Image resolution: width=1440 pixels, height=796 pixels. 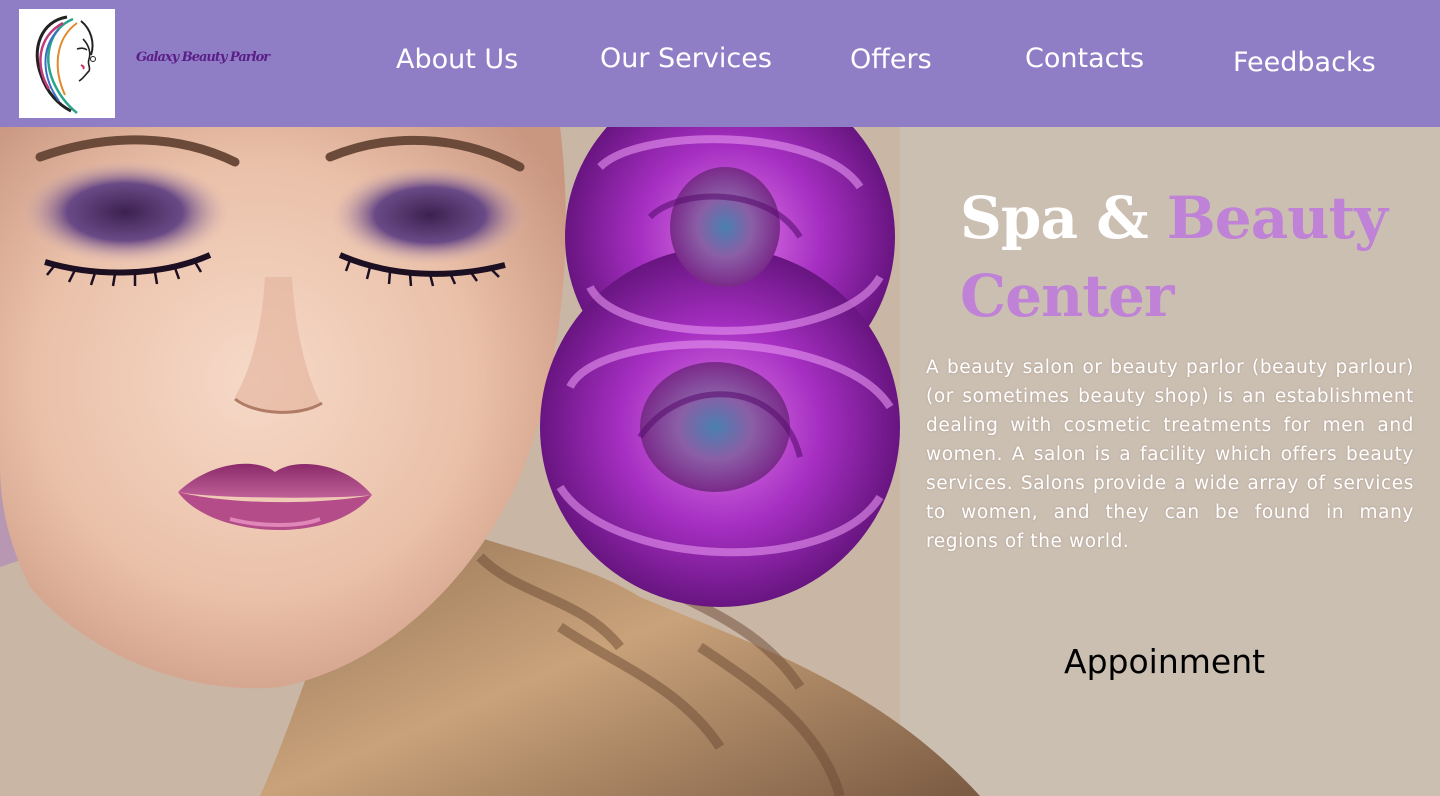 I want to click on nav-feedbacks-link: Feedbacks, so click(x=1304, y=62).